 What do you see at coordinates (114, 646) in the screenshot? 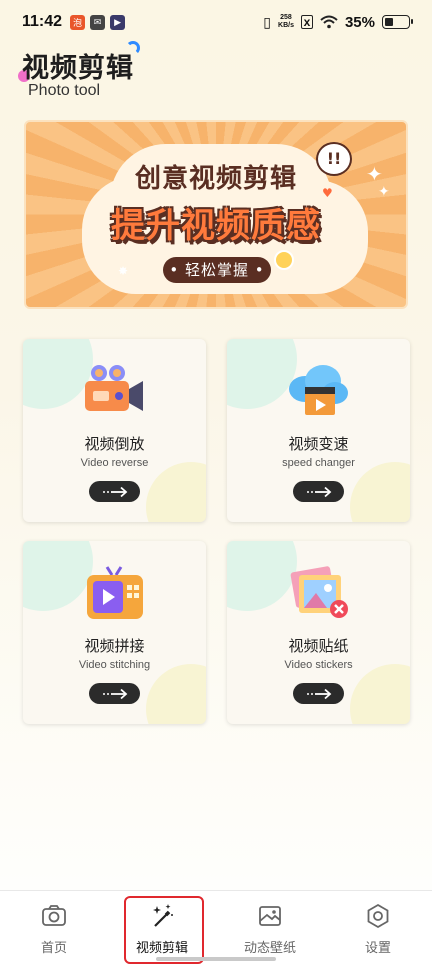
I see `tool-label: 视频拼接` at bounding box center [114, 646].